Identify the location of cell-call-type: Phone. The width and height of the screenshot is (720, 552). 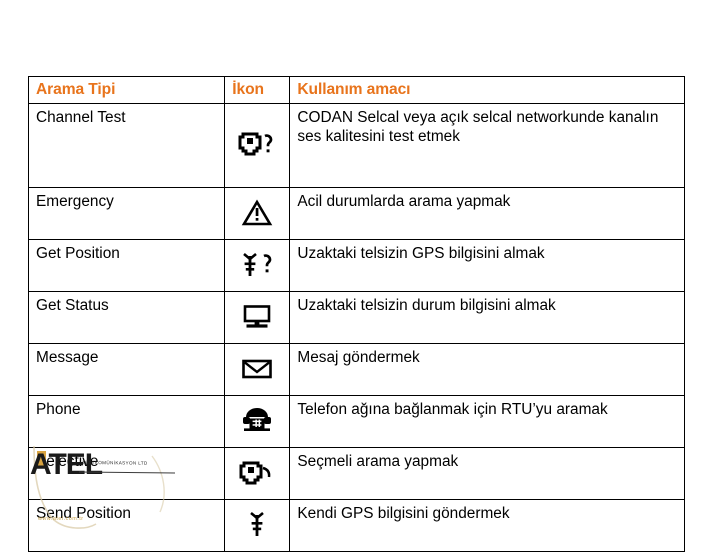
(126, 422).